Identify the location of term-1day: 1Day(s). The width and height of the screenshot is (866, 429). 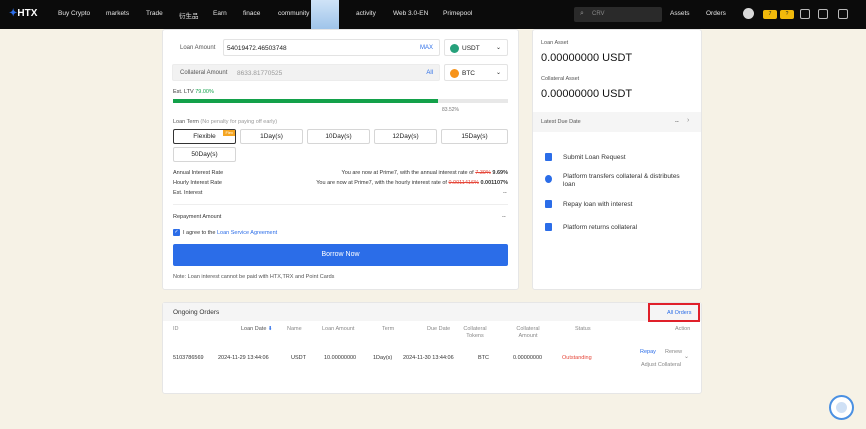
(271, 136).